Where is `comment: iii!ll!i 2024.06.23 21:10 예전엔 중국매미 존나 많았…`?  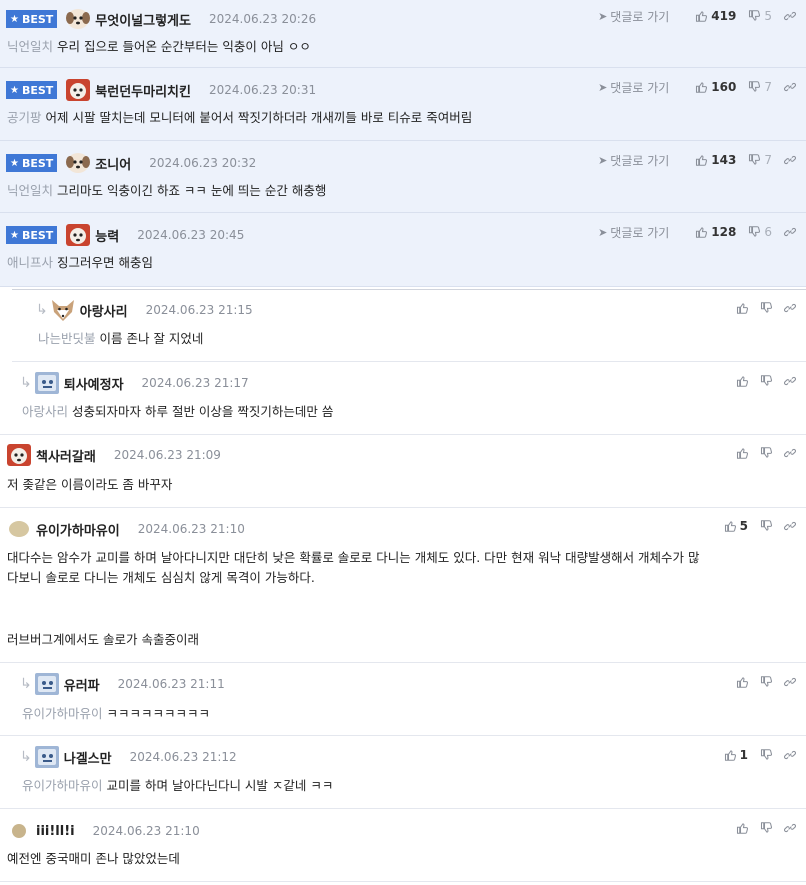
comment: iii!ll!i 2024.06.23 21:10 예전엔 중국매미 존나 많았… is located at coordinates (403, 845).